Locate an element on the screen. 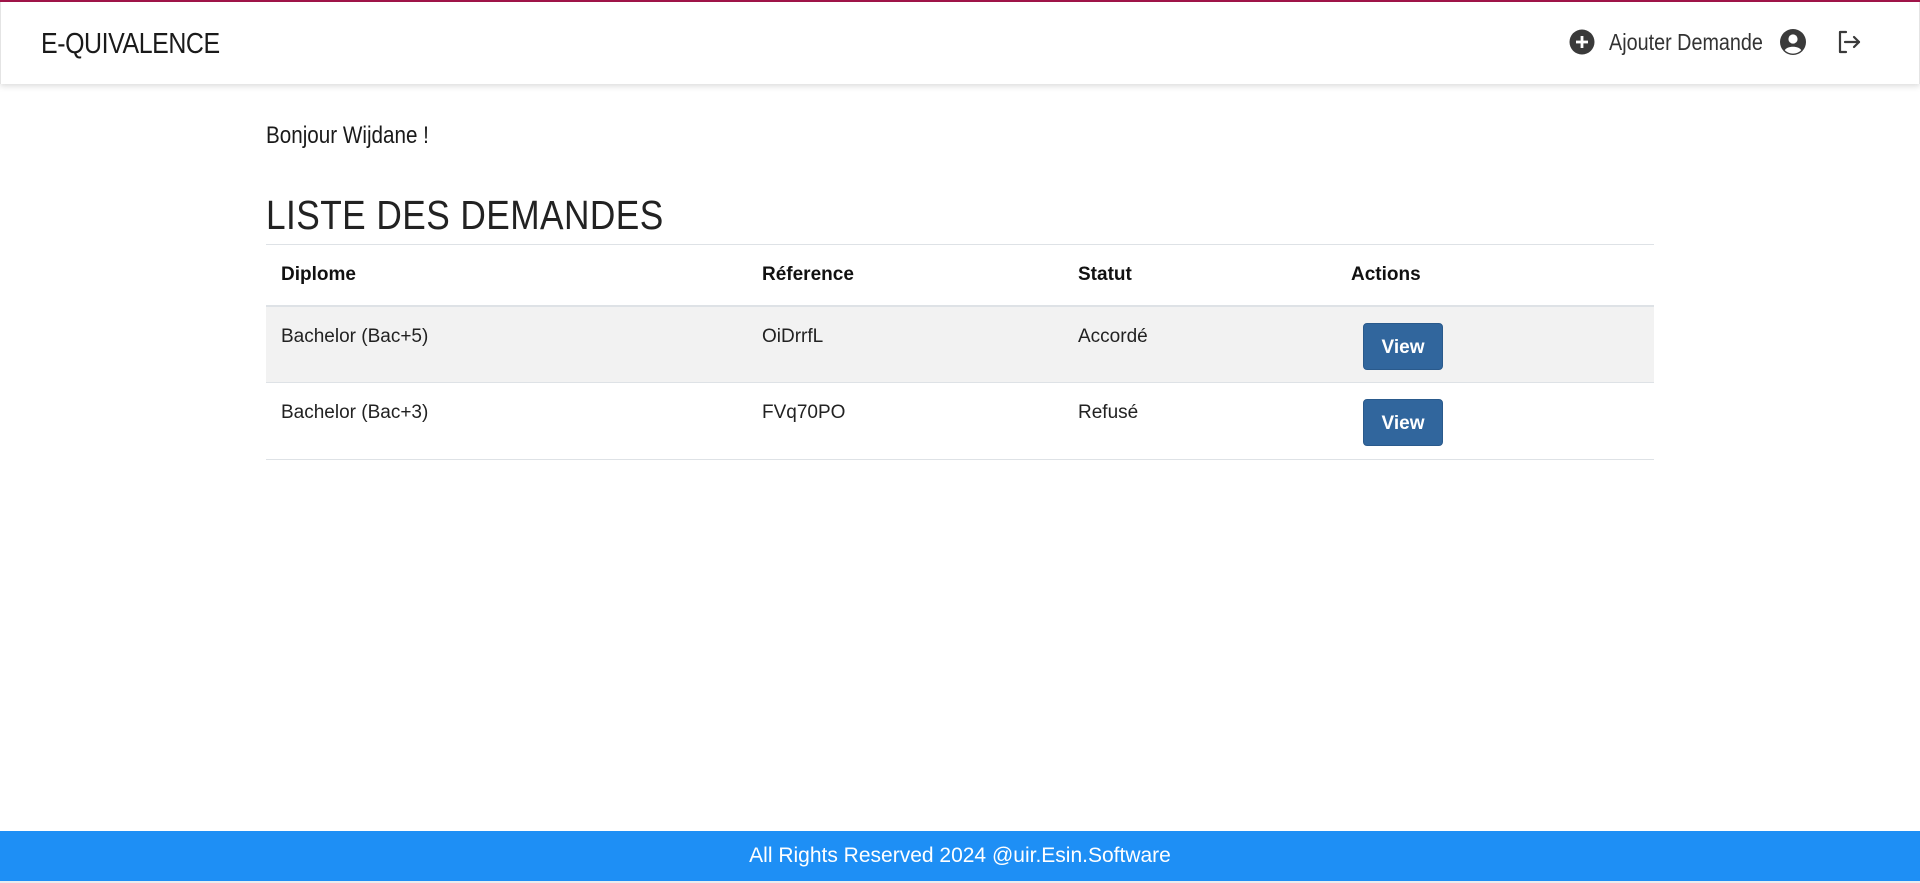 The width and height of the screenshot is (1920, 883). add-request-label: Ajouter Demande is located at coordinates (1686, 41).